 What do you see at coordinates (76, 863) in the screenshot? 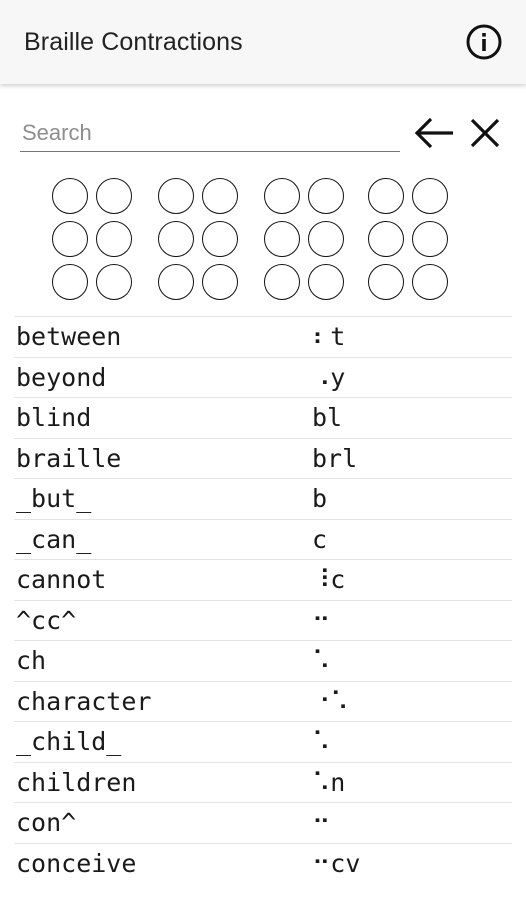
I see `contraction-word: conceive` at bounding box center [76, 863].